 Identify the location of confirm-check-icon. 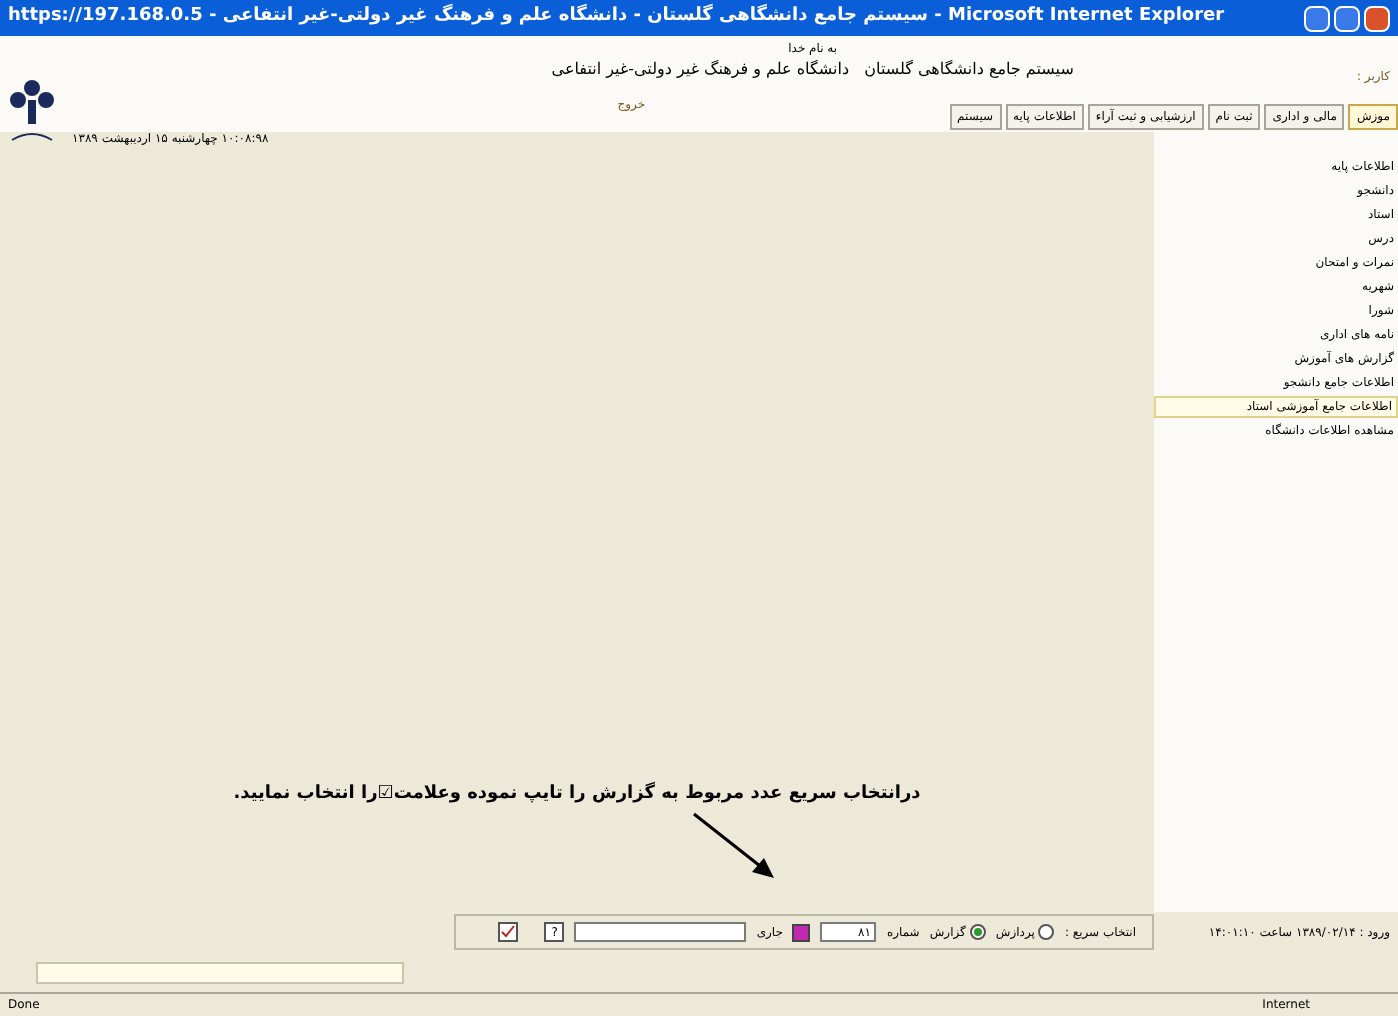
(508, 932).